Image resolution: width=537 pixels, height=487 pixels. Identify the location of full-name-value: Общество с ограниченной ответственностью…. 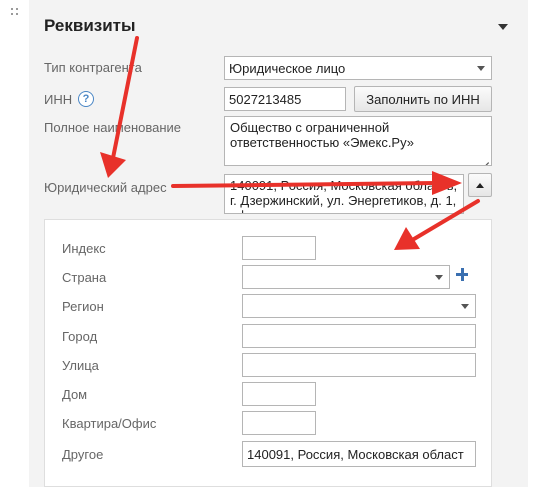
(322, 135).